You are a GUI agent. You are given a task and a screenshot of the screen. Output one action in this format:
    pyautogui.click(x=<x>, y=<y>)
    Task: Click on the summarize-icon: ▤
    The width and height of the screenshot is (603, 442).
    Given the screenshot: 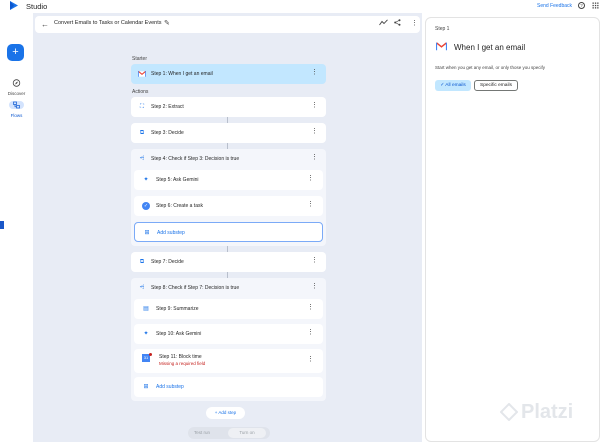 What is the action you would take?
    pyautogui.click(x=146, y=309)
    